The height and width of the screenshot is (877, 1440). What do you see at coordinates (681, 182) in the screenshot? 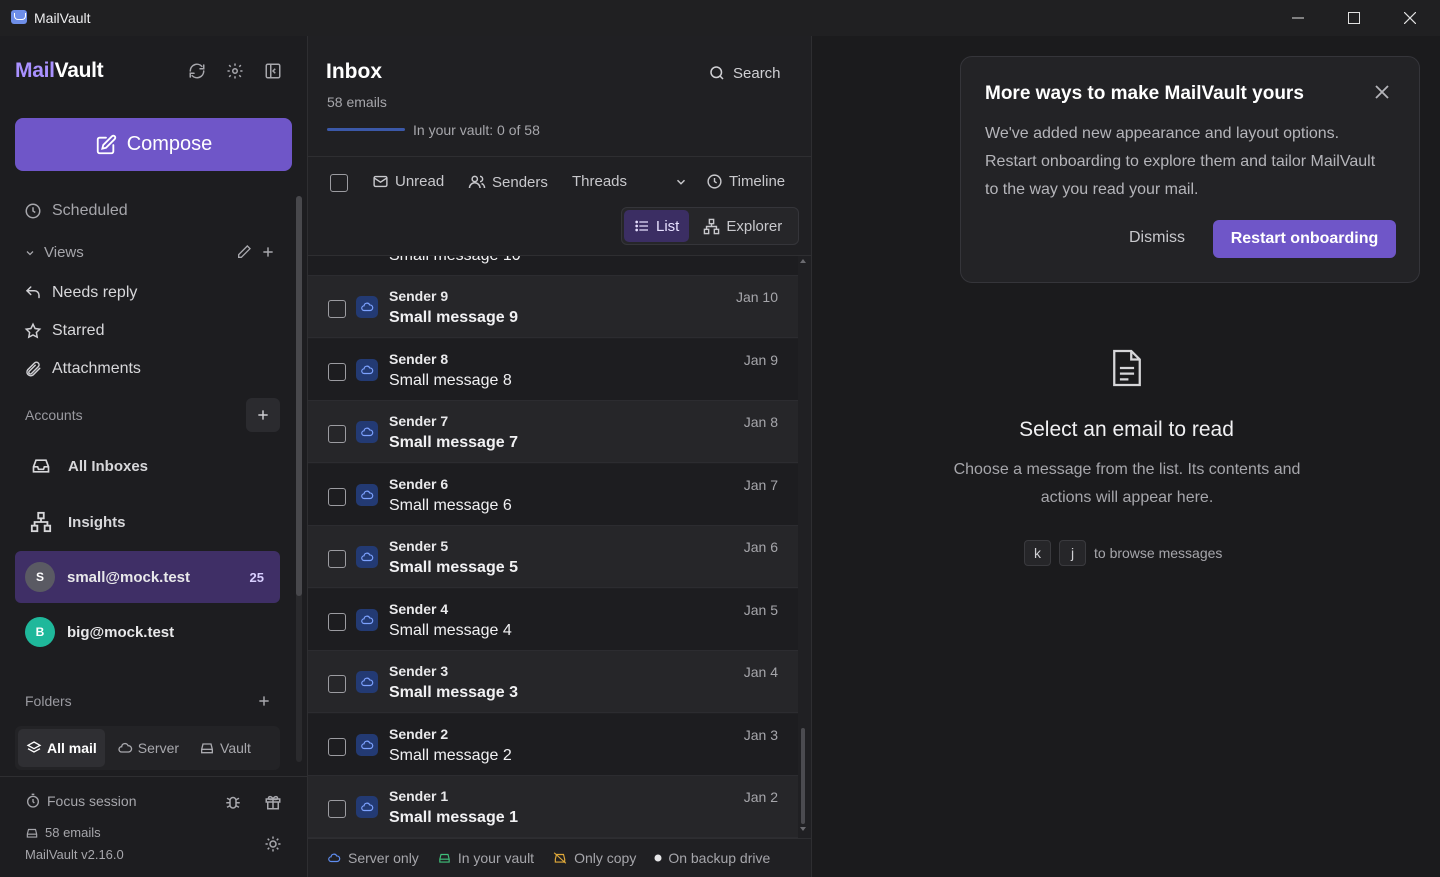
I see `threads-dropdown-toggle` at bounding box center [681, 182].